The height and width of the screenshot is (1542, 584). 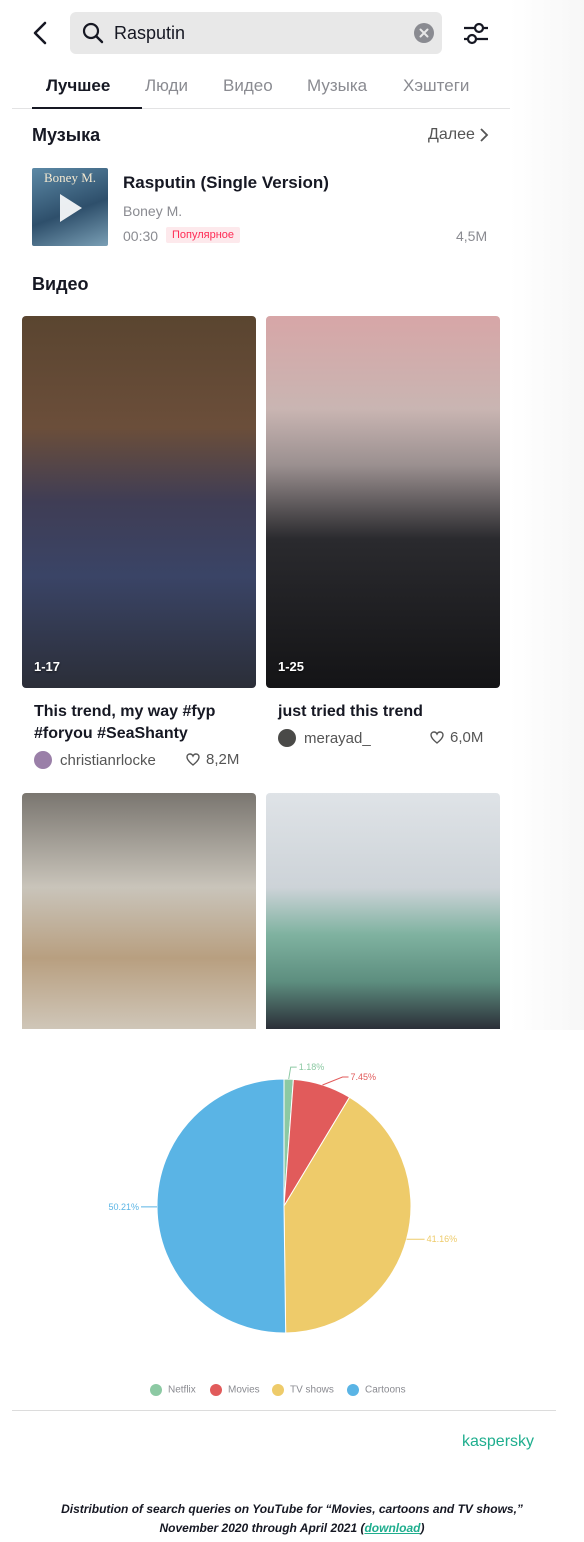 I want to click on tab-music: Музыка, so click(x=337, y=86).